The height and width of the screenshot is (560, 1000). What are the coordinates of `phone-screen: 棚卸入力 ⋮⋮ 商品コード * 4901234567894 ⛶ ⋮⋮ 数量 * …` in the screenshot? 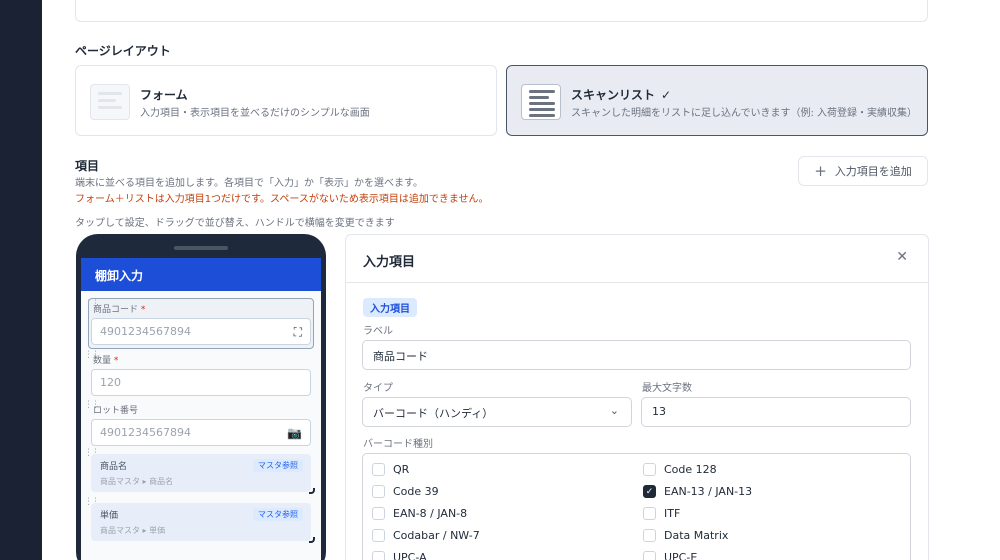 It's located at (201, 409).